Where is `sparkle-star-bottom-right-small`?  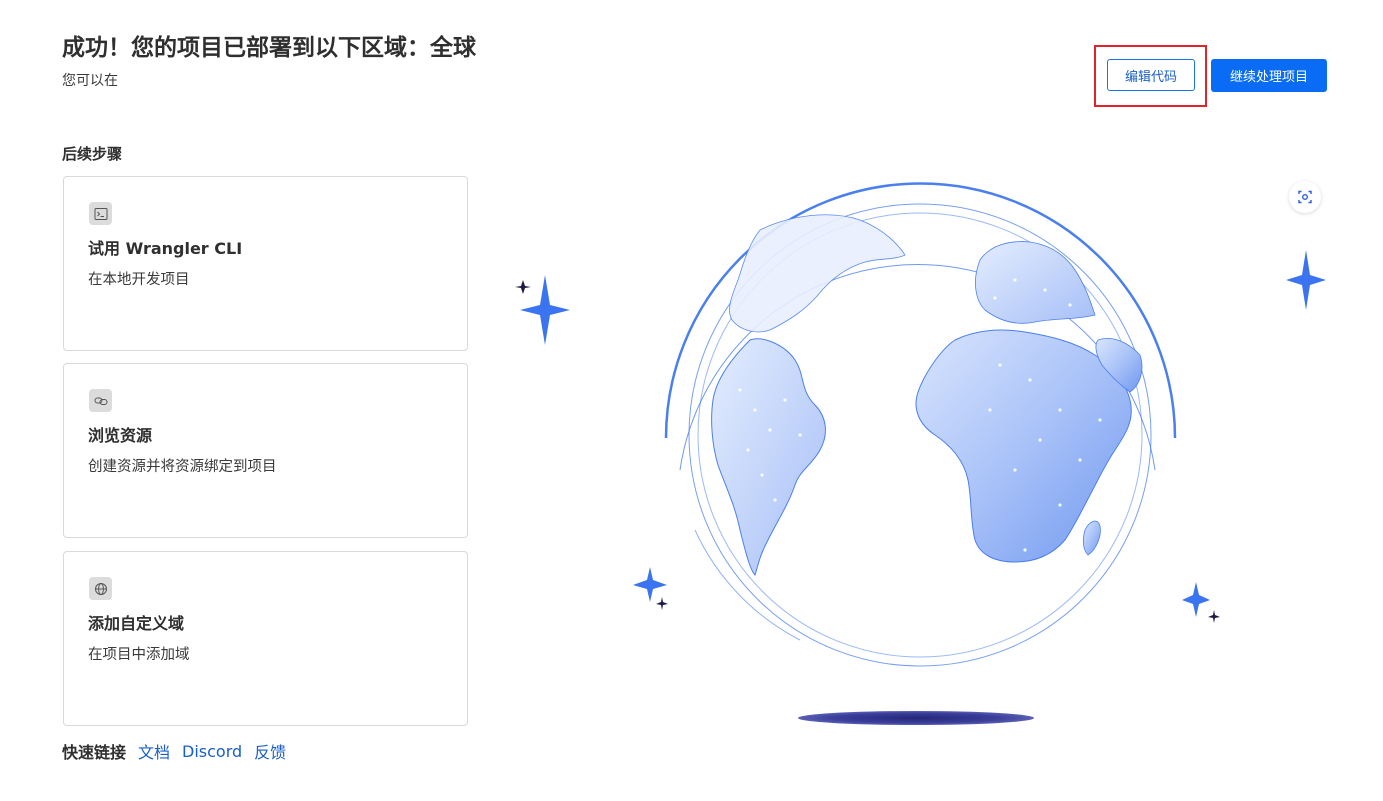
sparkle-star-bottom-right-small is located at coordinates (1214, 616).